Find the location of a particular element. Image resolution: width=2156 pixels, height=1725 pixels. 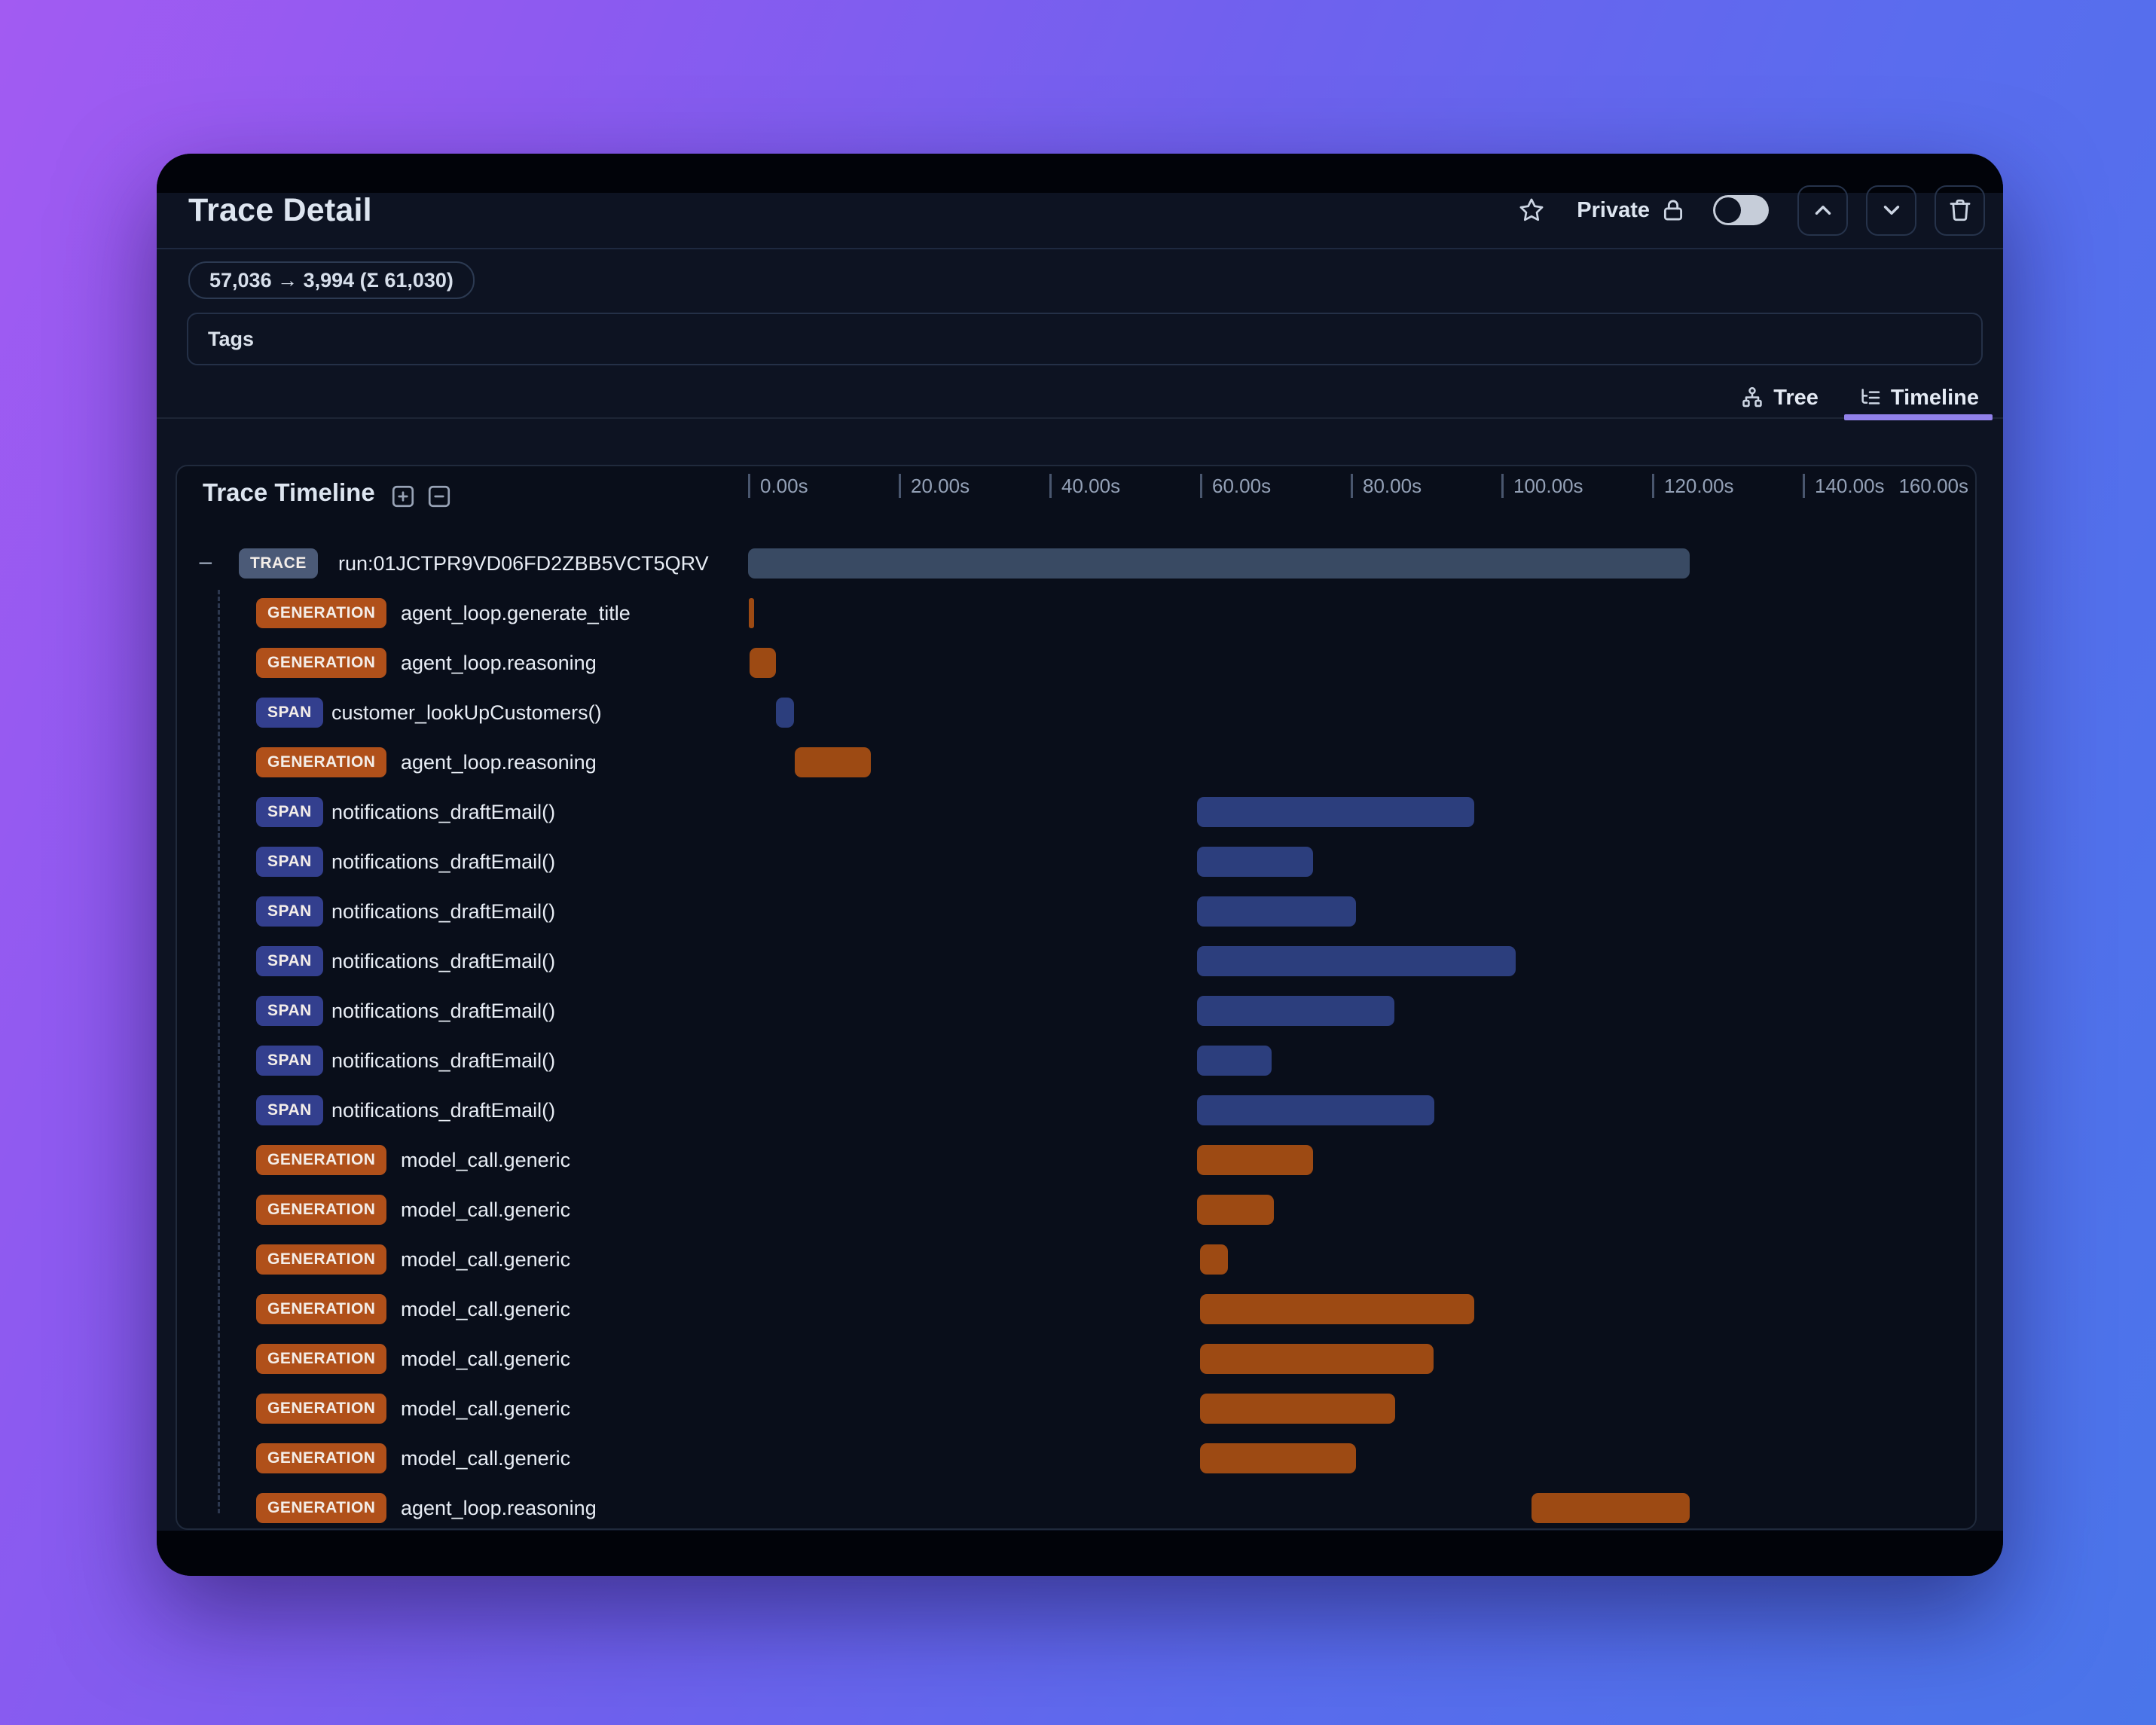

view-tabs: Tree Timeline is located at coordinates (1080, 398).